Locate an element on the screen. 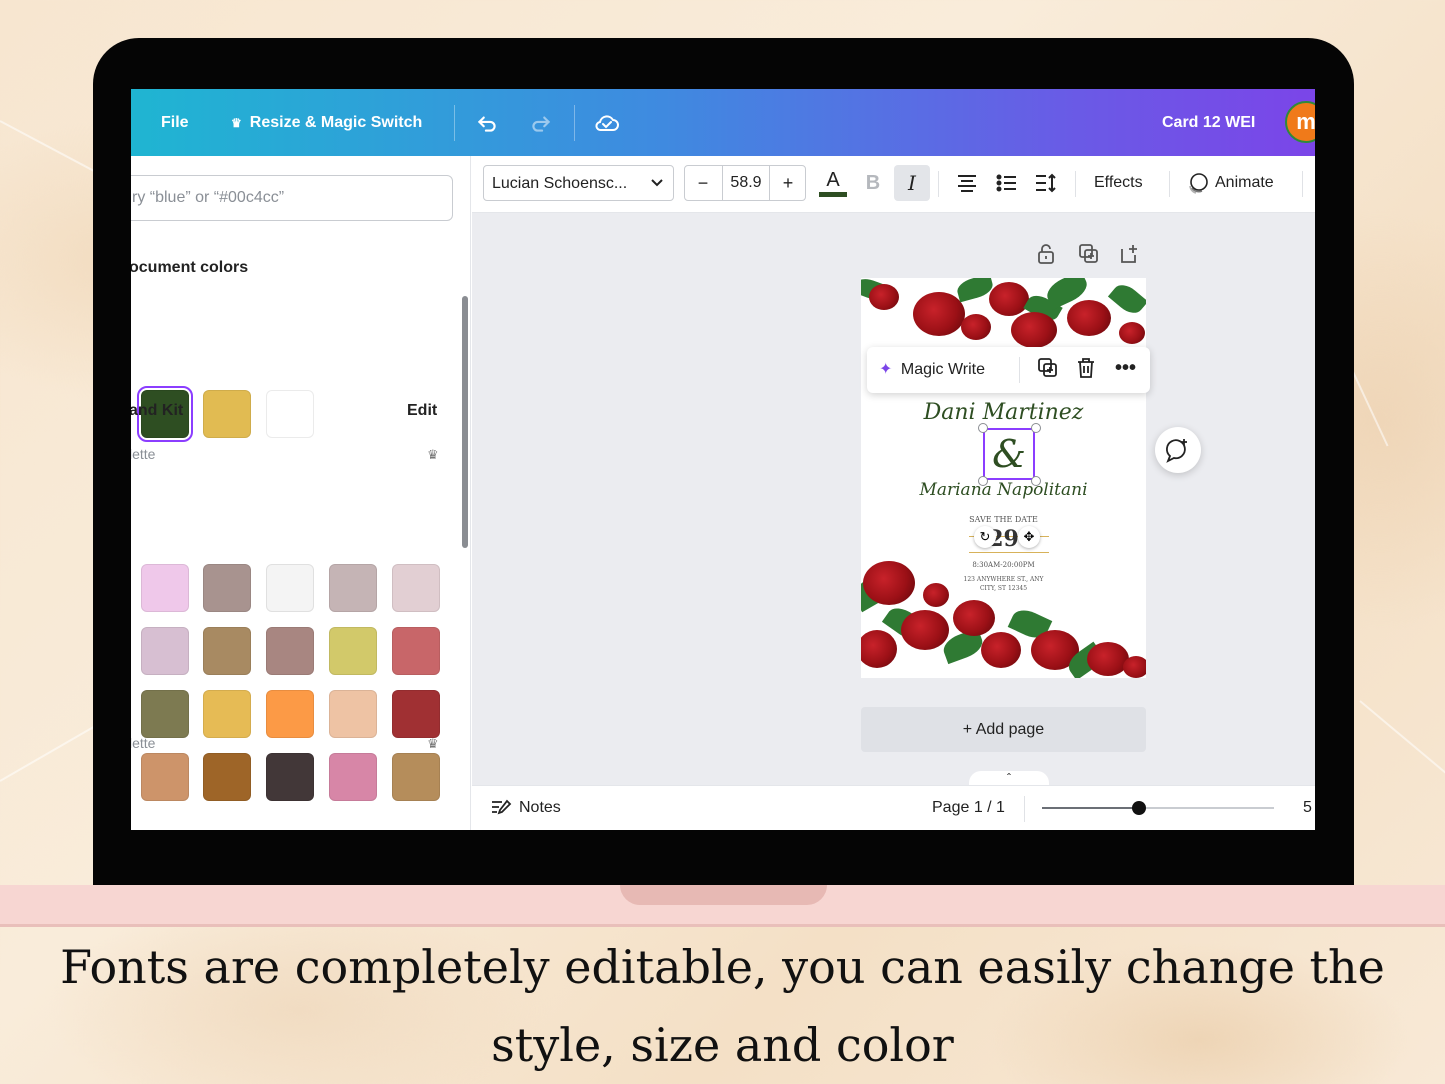 The width and height of the screenshot is (1445, 1084). resize-magic-switch-button: ♛ Resize & Magic Switch is located at coordinates (326, 122).